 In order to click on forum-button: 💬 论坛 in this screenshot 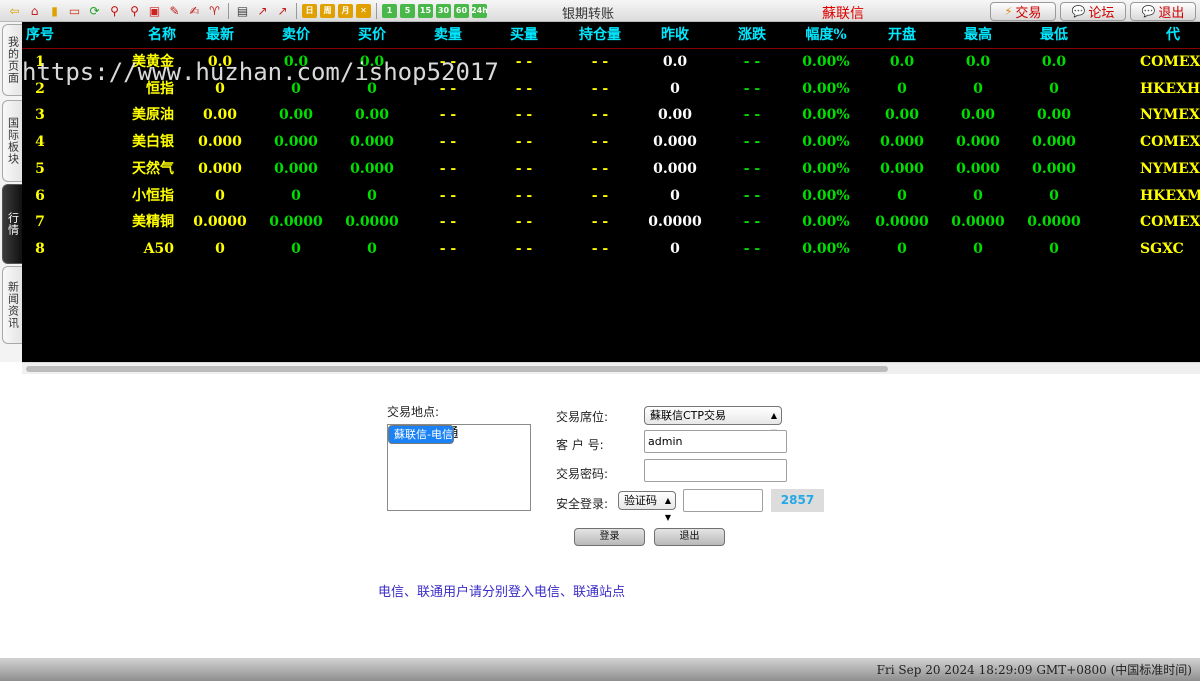, I will do `click(1093, 11)`.